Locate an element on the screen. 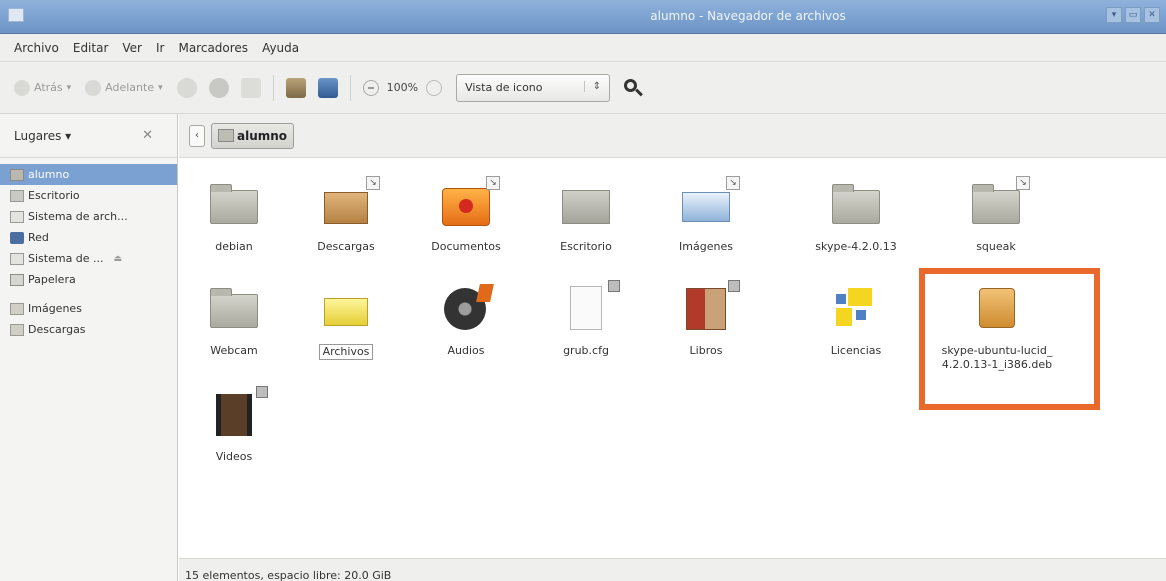 This screenshot has height=581, width=1166. file-item-imagenes: ↘ Imágenes is located at coordinates (706, 215).